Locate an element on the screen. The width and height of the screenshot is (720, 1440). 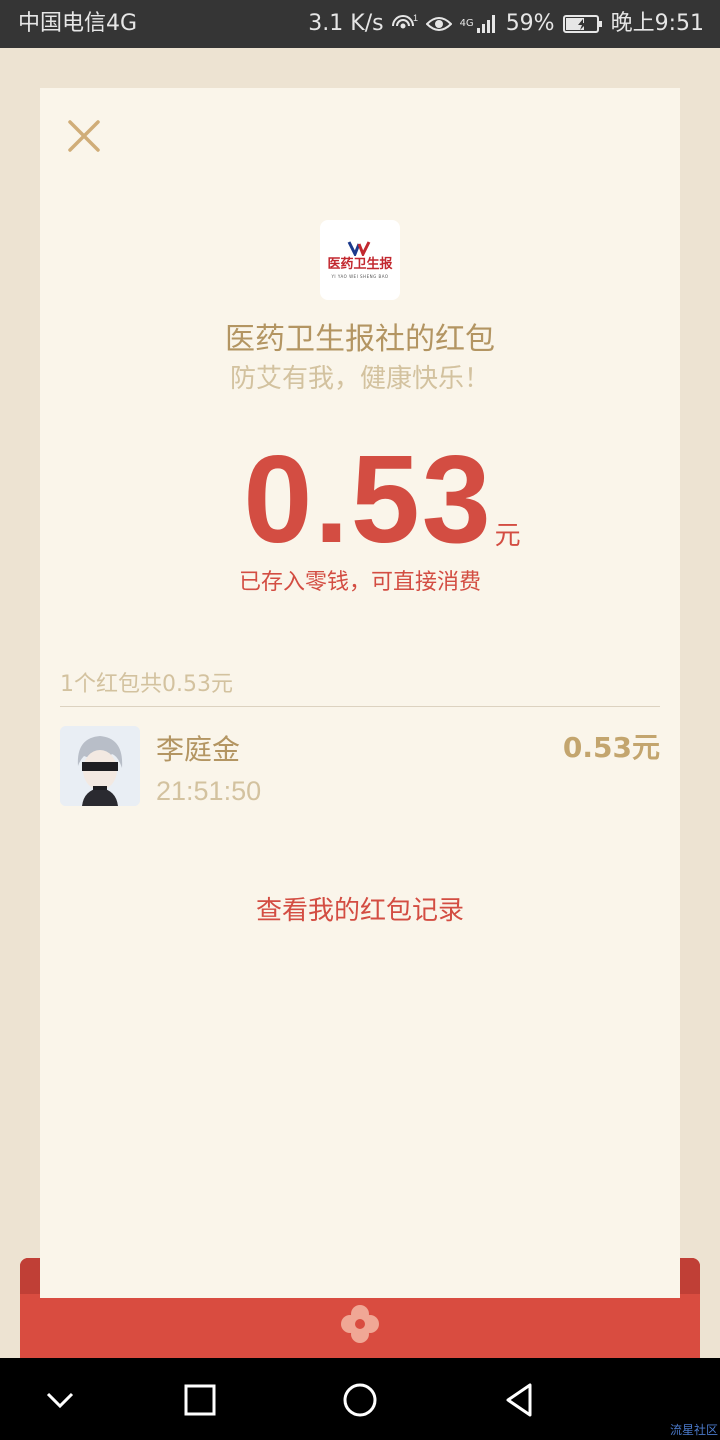
avatar is located at coordinates (100, 766).